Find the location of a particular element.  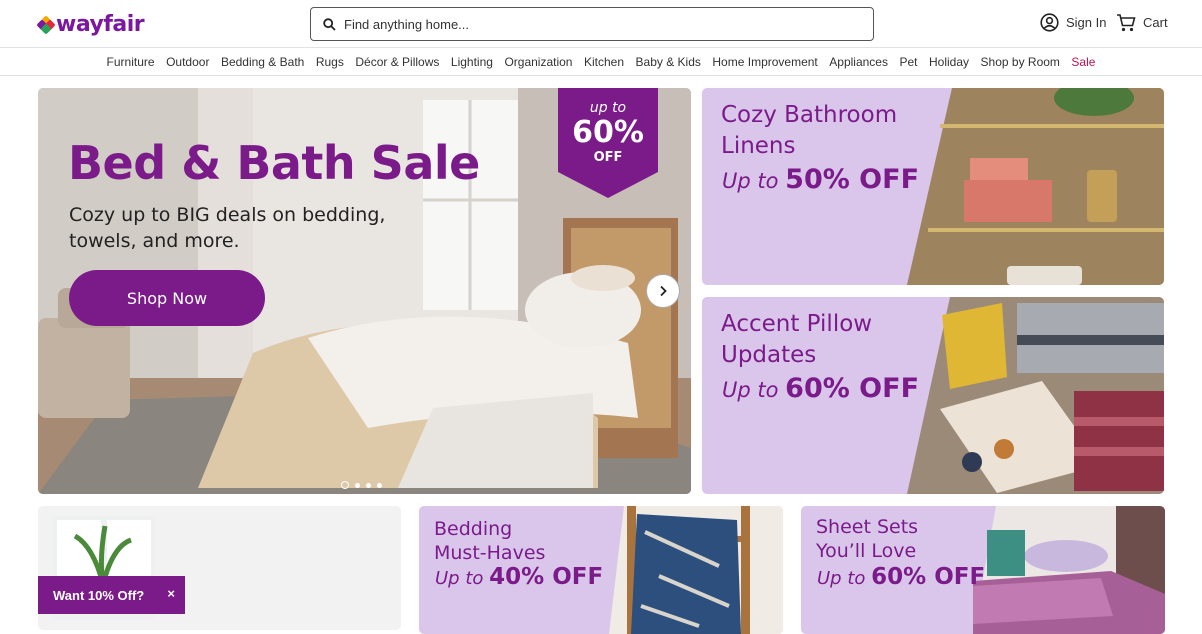

badge-off: OFF is located at coordinates (608, 157).